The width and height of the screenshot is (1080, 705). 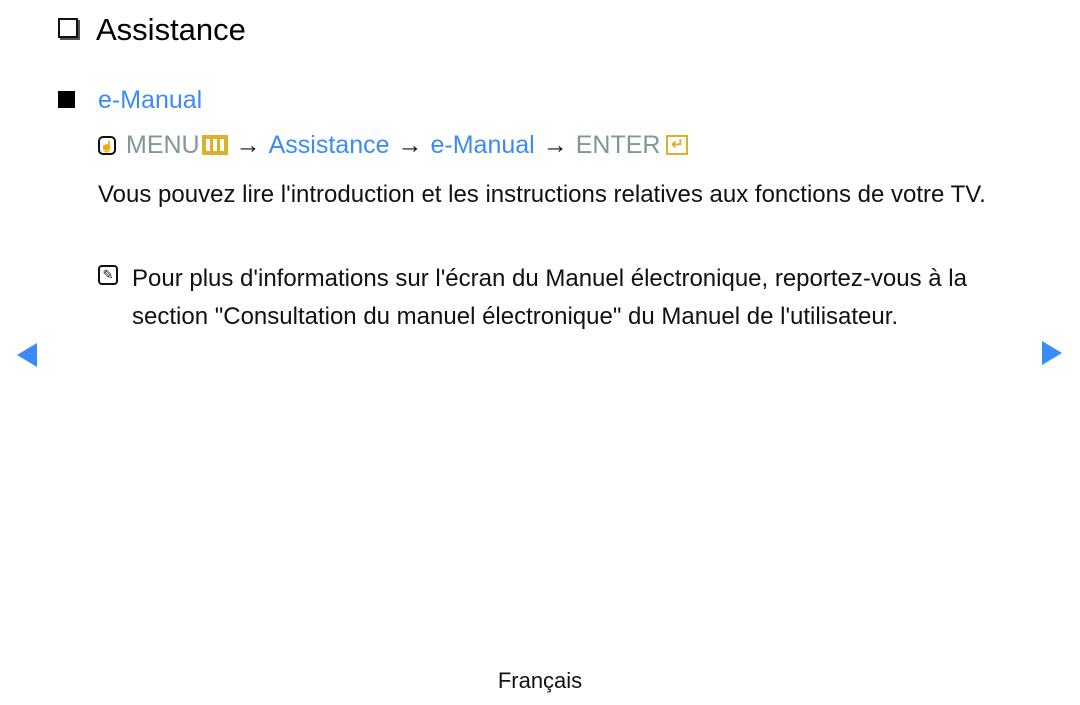 I want to click on filled-square-icon, so click(x=66, y=99).